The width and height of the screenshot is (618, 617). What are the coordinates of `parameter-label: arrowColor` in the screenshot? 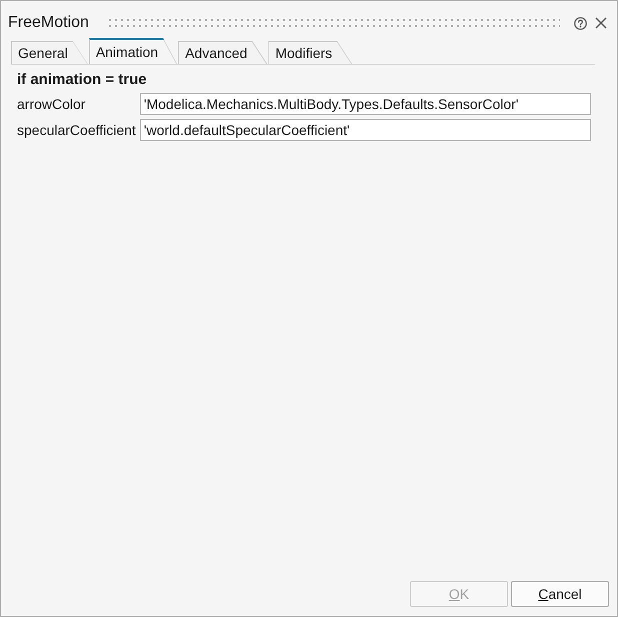 It's located at (51, 104).